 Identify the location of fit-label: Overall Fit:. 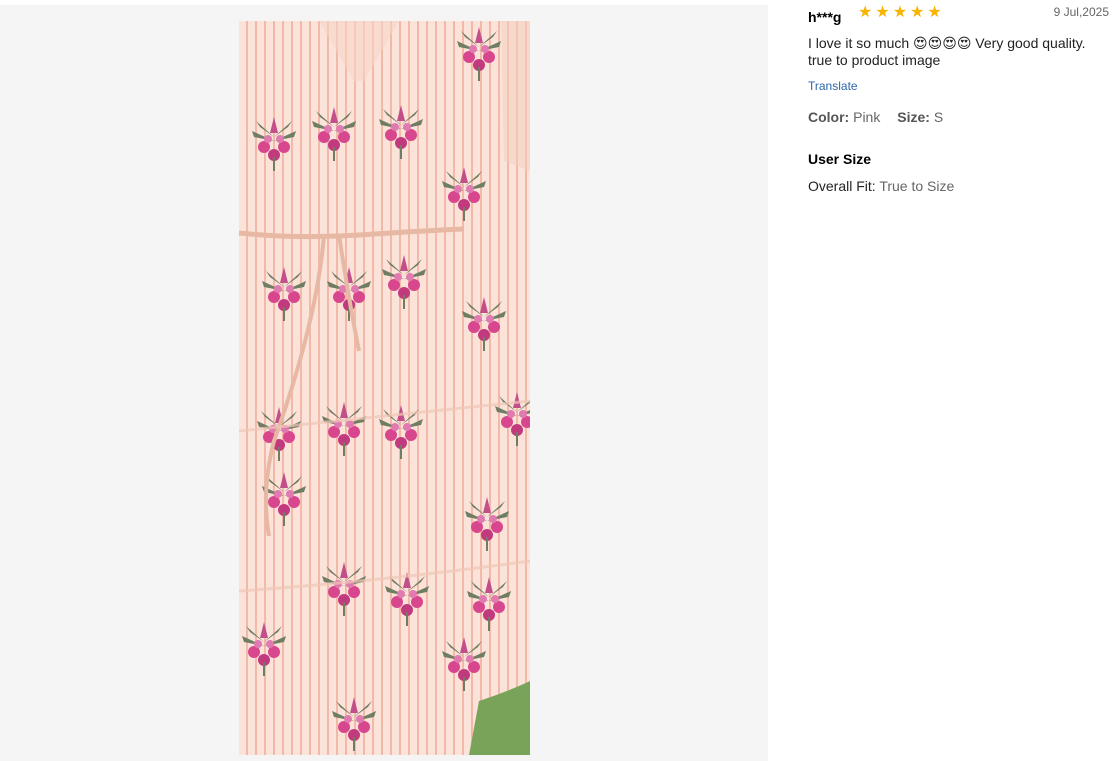
(842, 186).